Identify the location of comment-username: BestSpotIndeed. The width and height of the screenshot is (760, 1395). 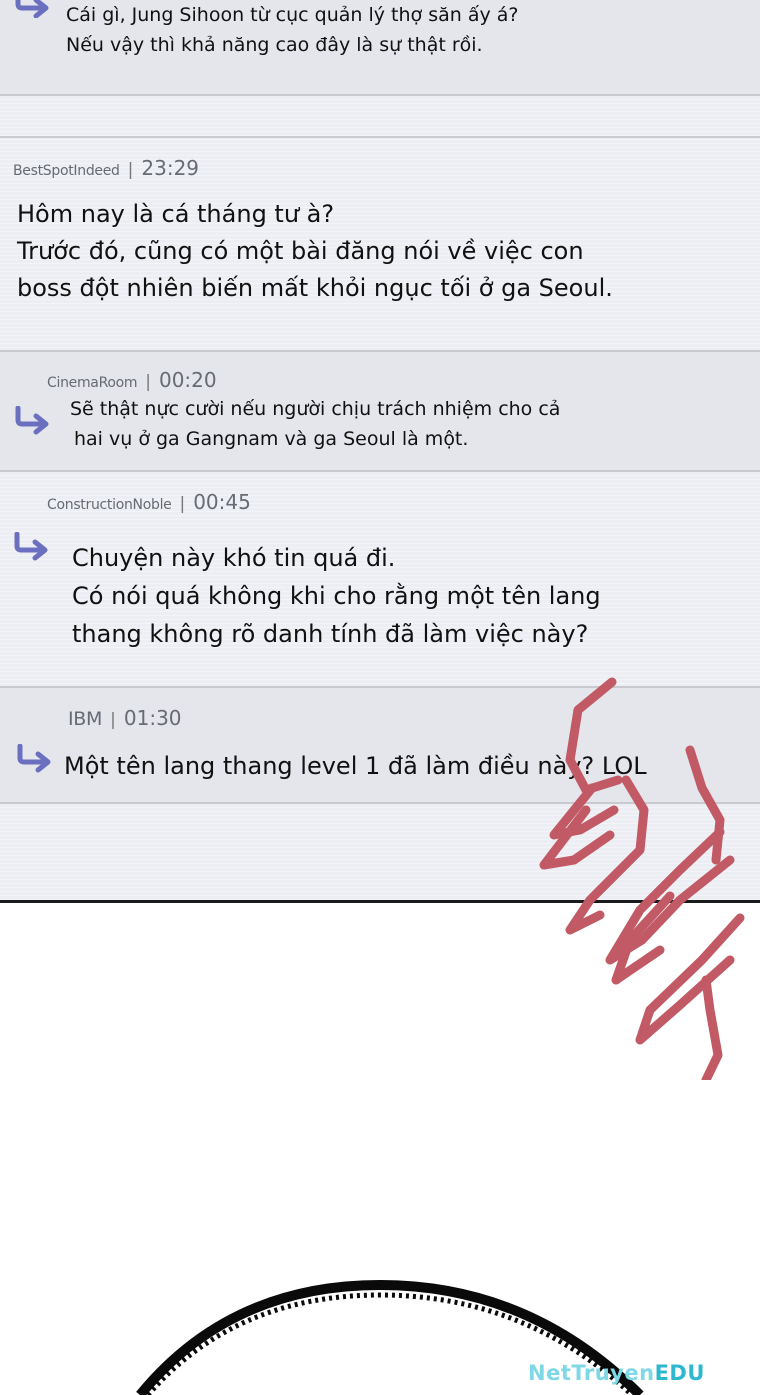
(66, 171).